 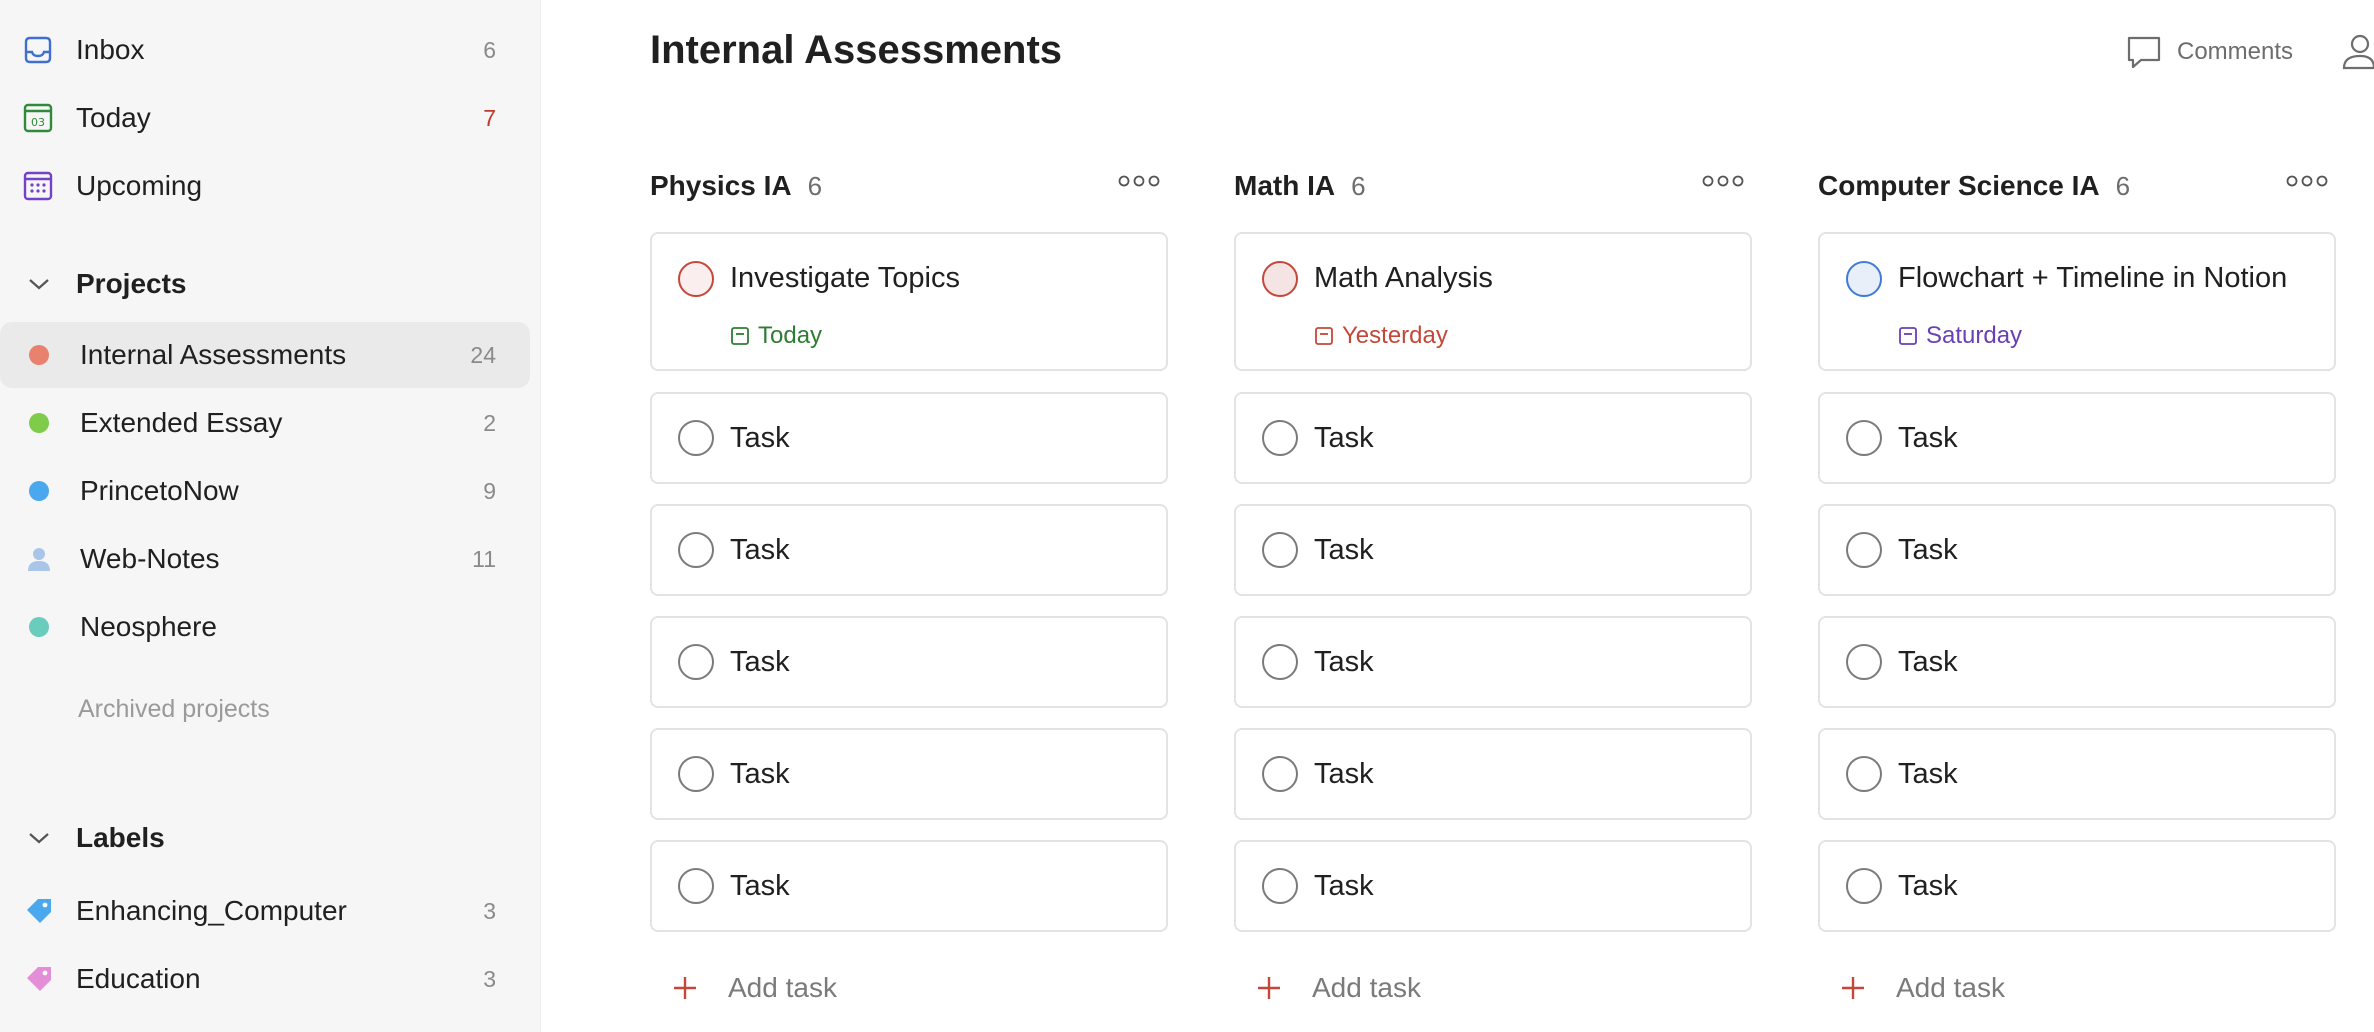 What do you see at coordinates (1974, 335) in the screenshot?
I see `due-date-label: Saturday` at bounding box center [1974, 335].